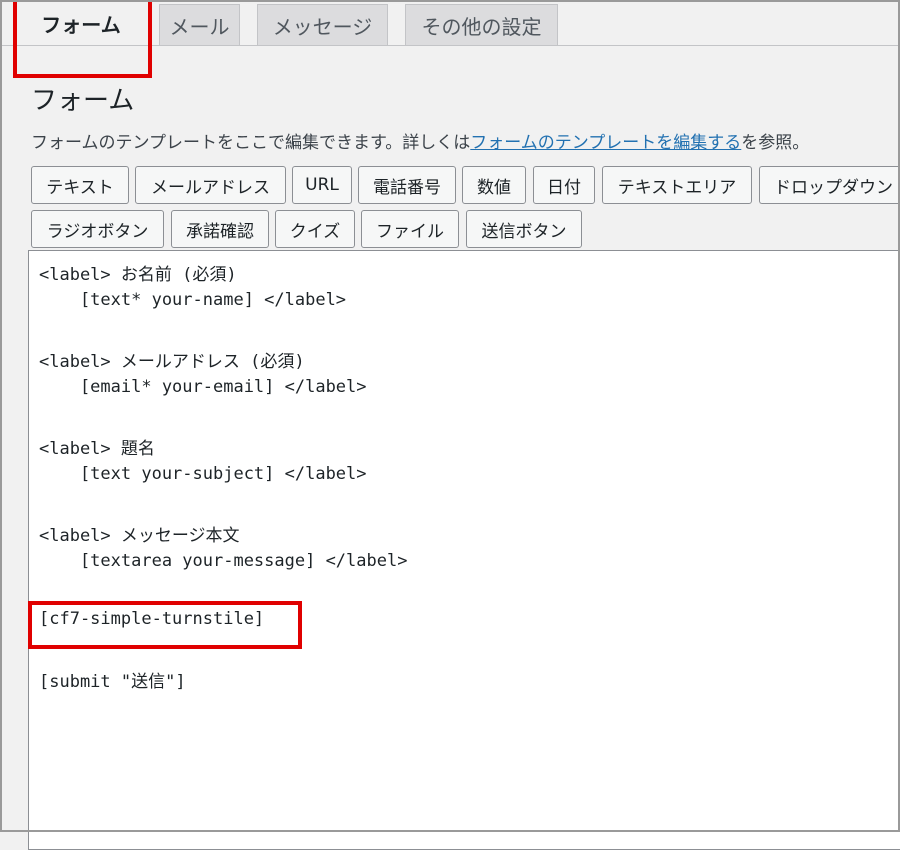  What do you see at coordinates (251, 143) in the screenshot?
I see `description-prefix: フォームのテンプレートをここで編集できます。詳しくは` at bounding box center [251, 143].